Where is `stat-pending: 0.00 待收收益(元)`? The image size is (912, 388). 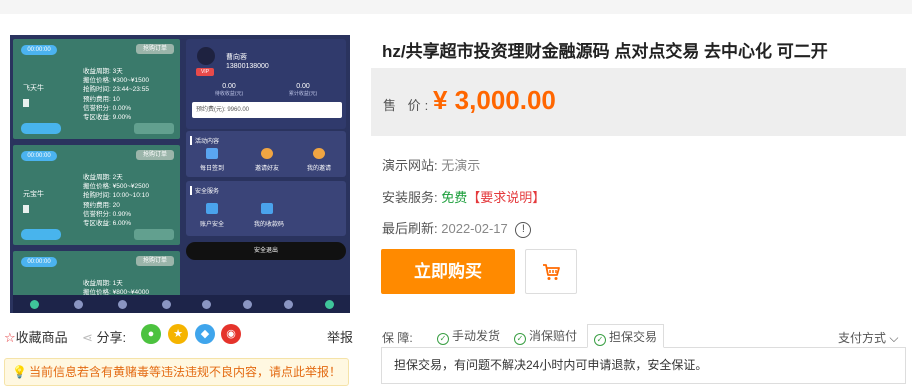 stat-pending: 0.00 待收收益(元) is located at coordinates (229, 90).